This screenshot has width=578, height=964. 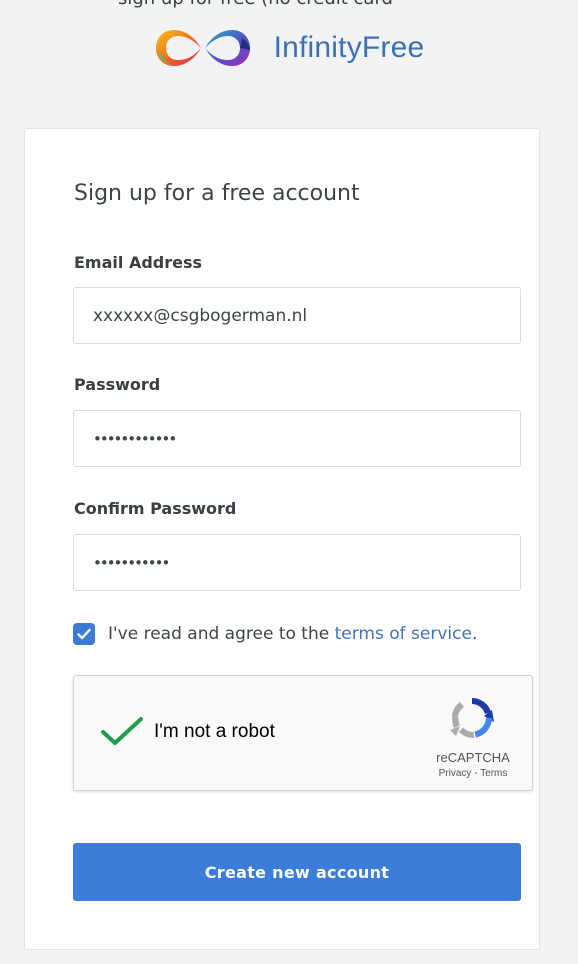 I want to click on agree-suffix: ., so click(x=474, y=634).